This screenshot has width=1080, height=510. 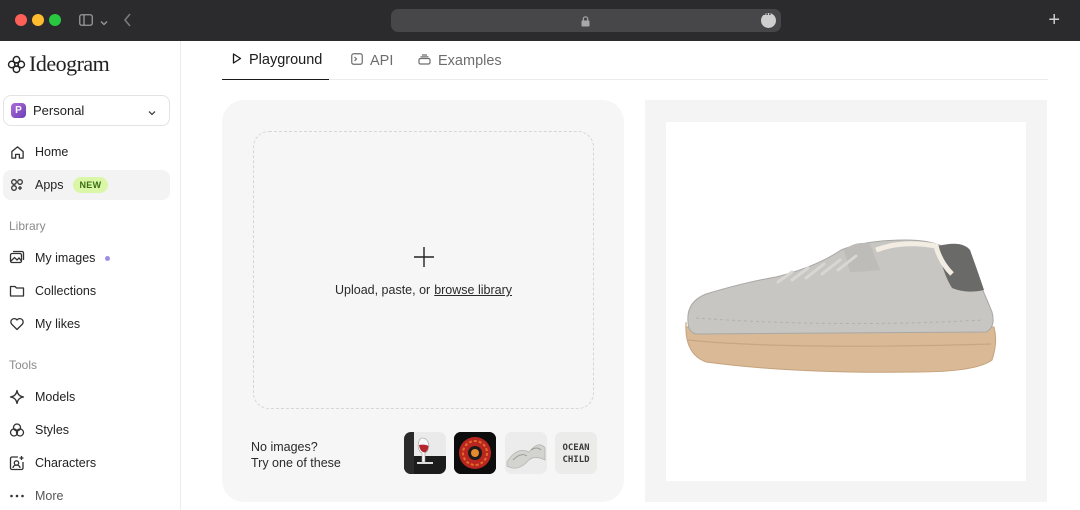 I want to click on workspace-selector: P Personal, so click(x=86, y=110).